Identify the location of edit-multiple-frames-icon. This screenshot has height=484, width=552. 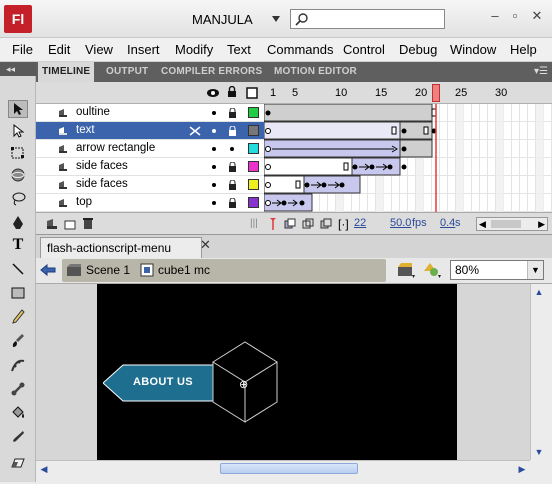
(326, 224).